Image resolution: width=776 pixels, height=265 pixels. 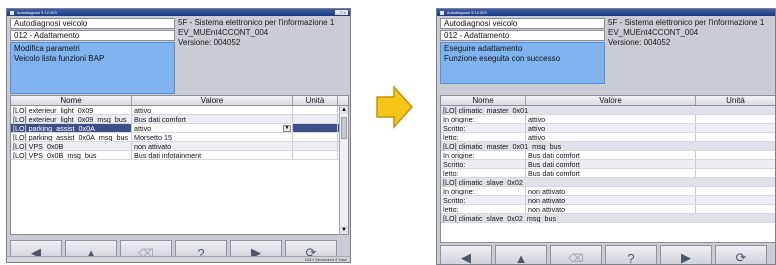 I want to click on group-row: [LO] climatic_master_0x01, so click(x=608, y=110).